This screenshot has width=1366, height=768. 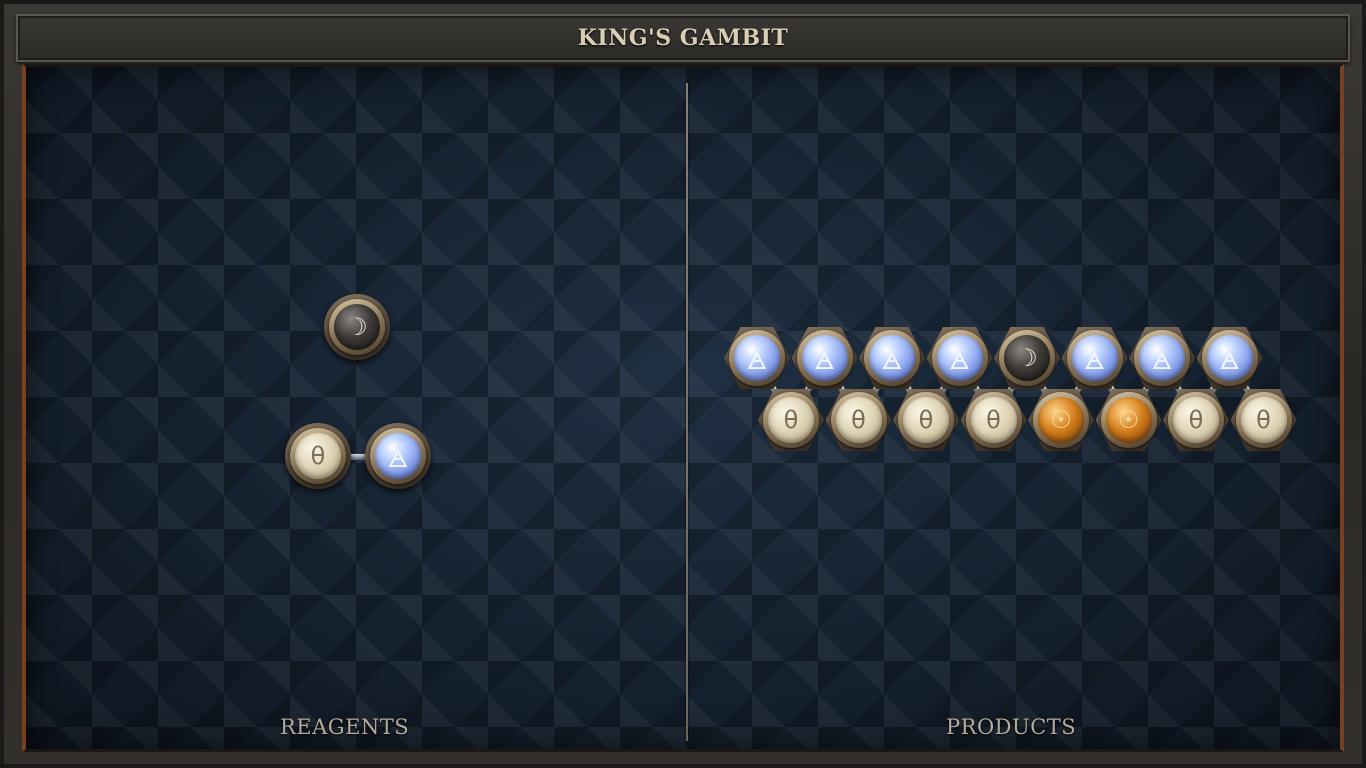 I want to click on reagent-atom-salt: θ, so click(x=318, y=456).